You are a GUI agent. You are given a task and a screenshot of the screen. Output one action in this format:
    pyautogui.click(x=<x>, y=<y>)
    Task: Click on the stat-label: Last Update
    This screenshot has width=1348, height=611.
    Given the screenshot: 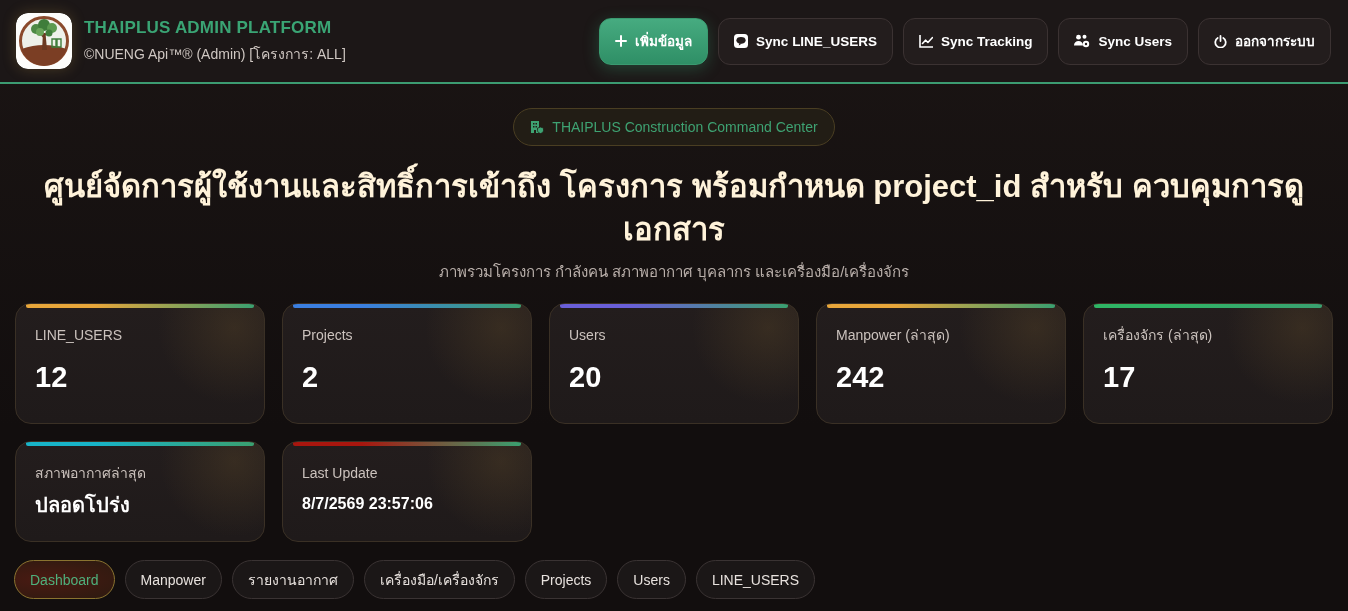 What is the action you would take?
    pyautogui.click(x=340, y=473)
    